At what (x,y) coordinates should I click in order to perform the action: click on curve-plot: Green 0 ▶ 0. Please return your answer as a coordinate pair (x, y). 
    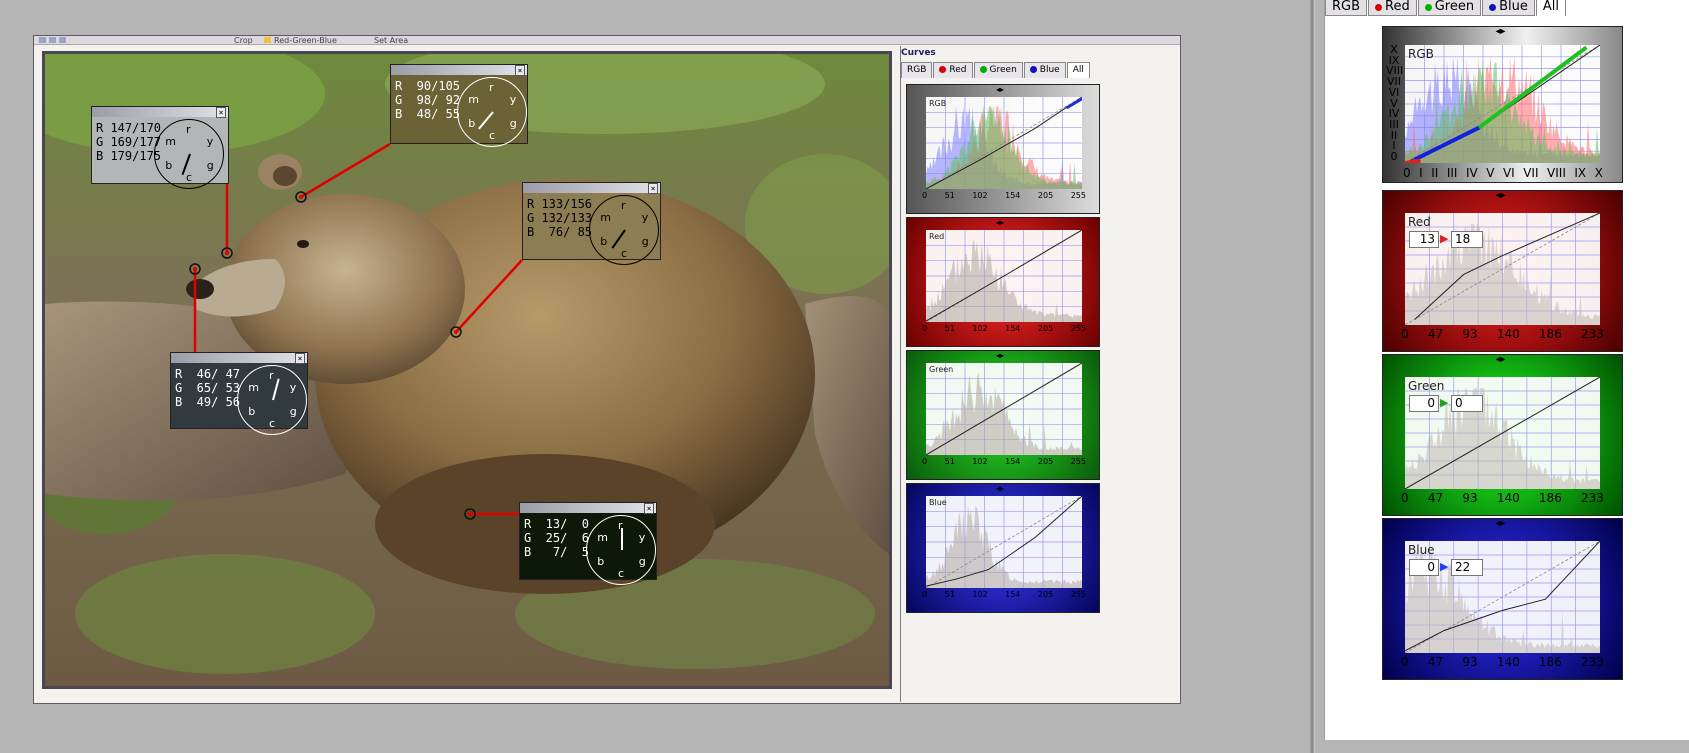
    Looking at the image, I should click on (1502, 433).